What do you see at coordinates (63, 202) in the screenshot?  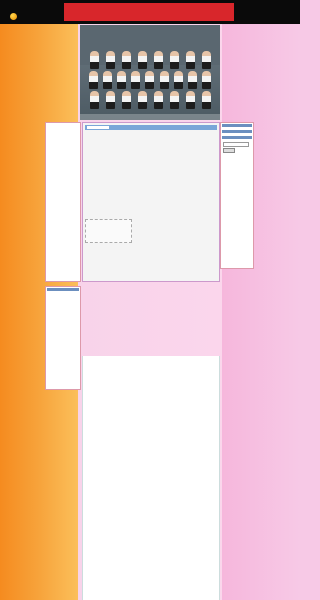 I see `left-column-schedule` at bounding box center [63, 202].